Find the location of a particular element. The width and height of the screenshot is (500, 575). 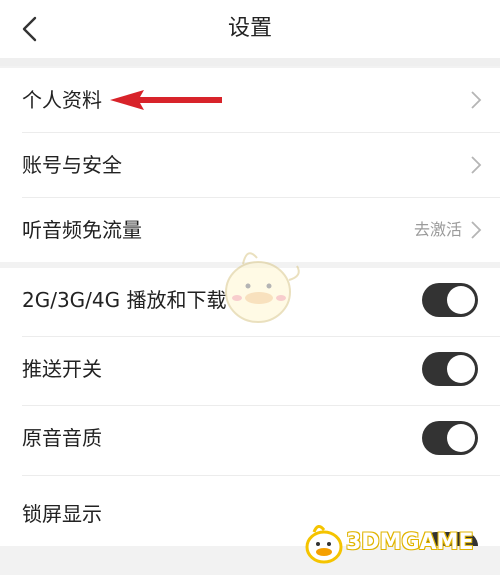

page-title: 设置 is located at coordinates (249, 28).